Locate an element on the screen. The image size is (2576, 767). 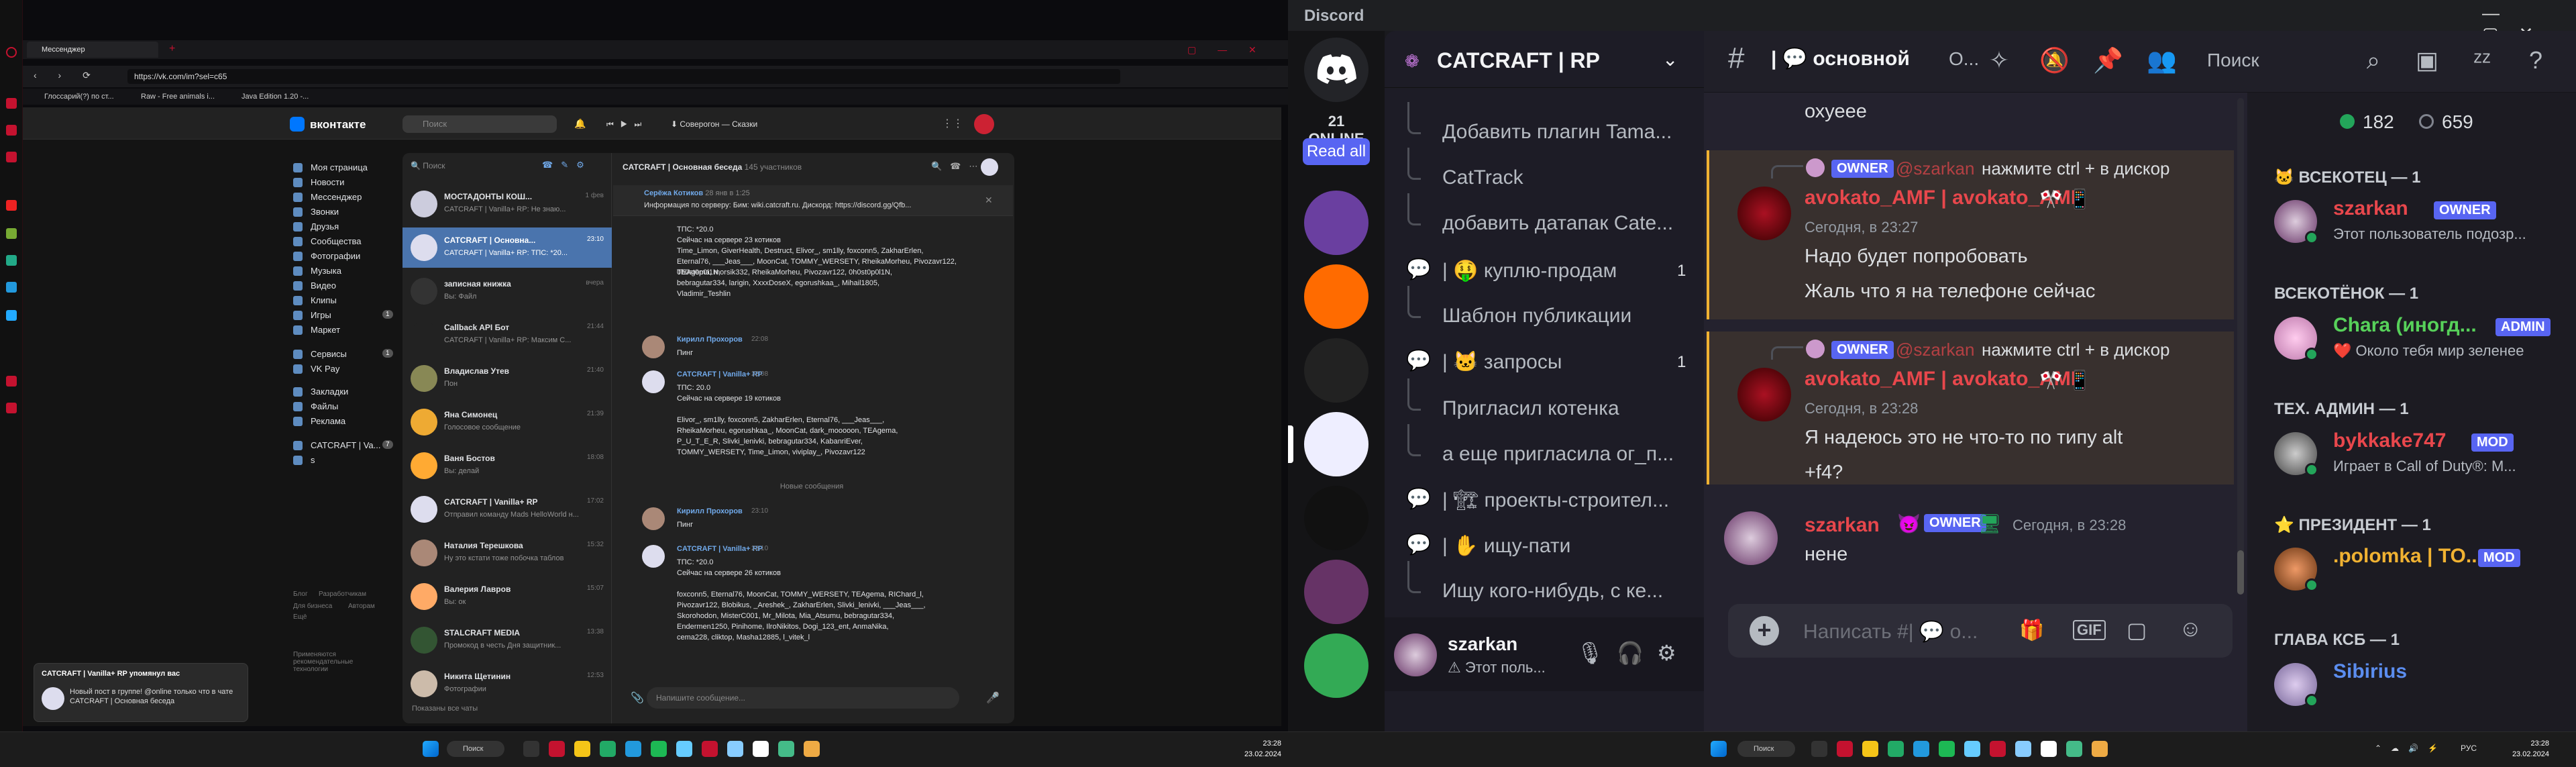
headphones-icon: 🎧 is located at coordinates (1630, 653).